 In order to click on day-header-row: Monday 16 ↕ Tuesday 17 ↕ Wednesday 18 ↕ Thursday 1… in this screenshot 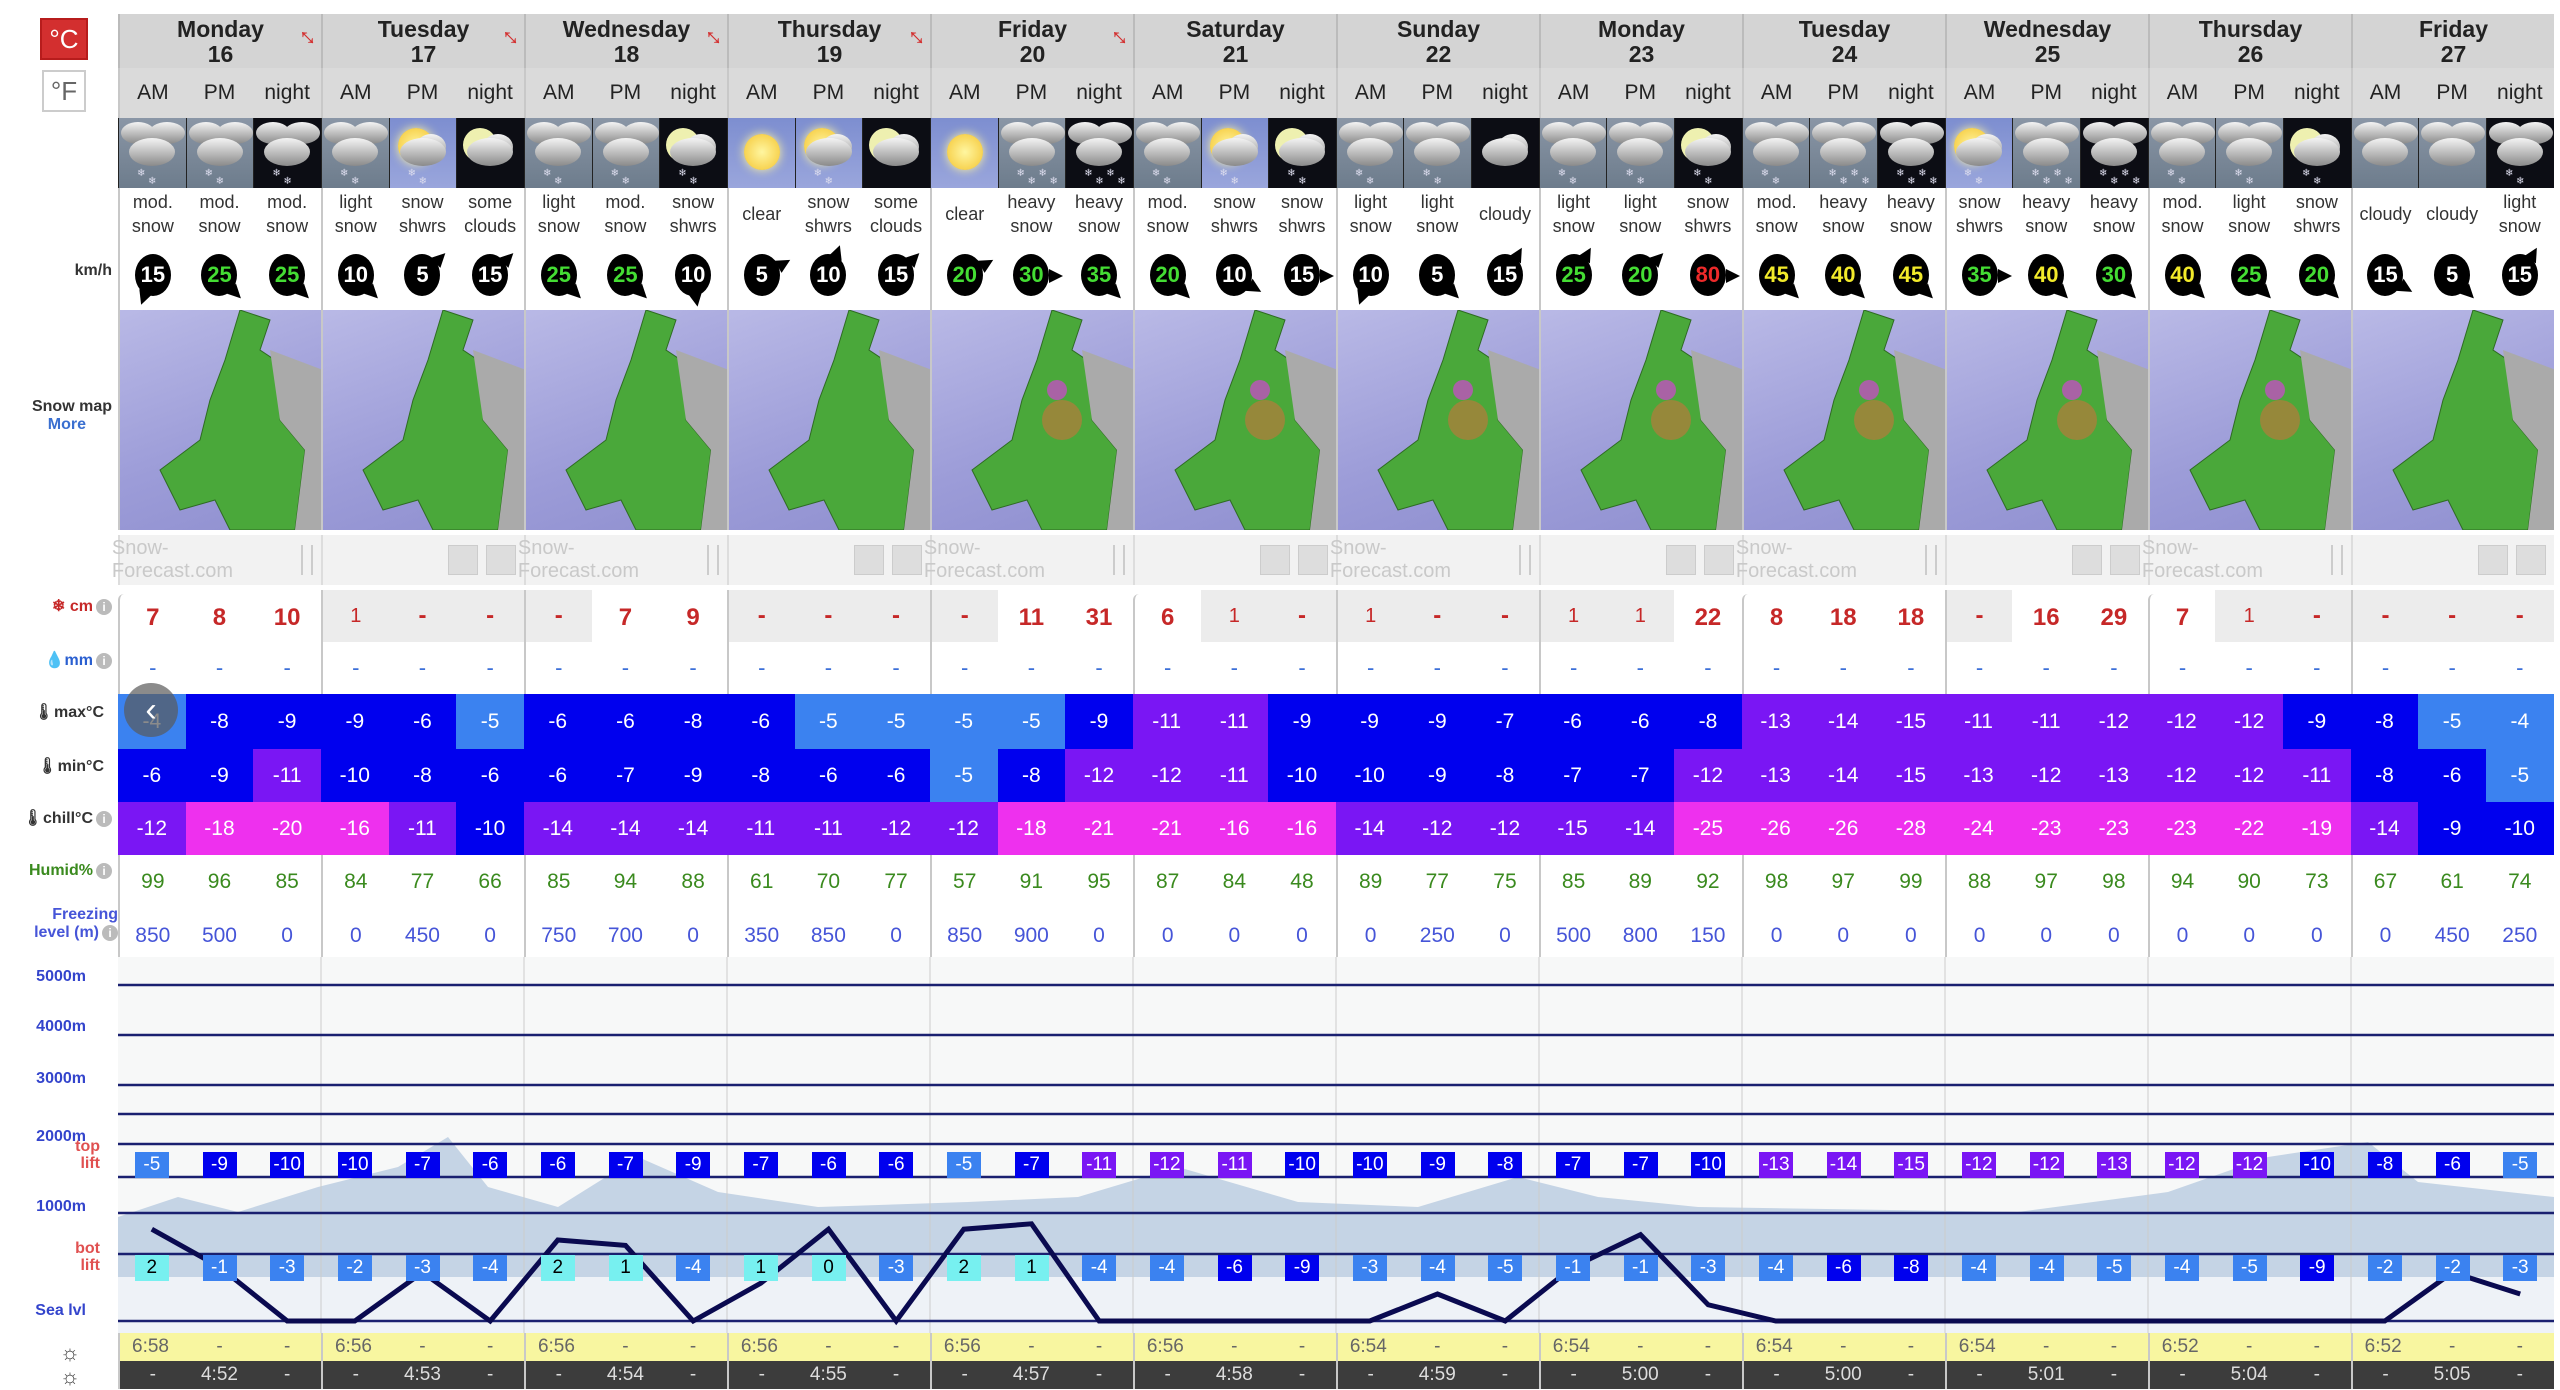, I will do `click(1336, 41)`.